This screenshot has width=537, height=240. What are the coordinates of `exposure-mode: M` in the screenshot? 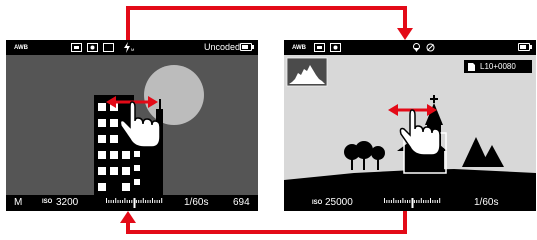 It's located at (18, 203).